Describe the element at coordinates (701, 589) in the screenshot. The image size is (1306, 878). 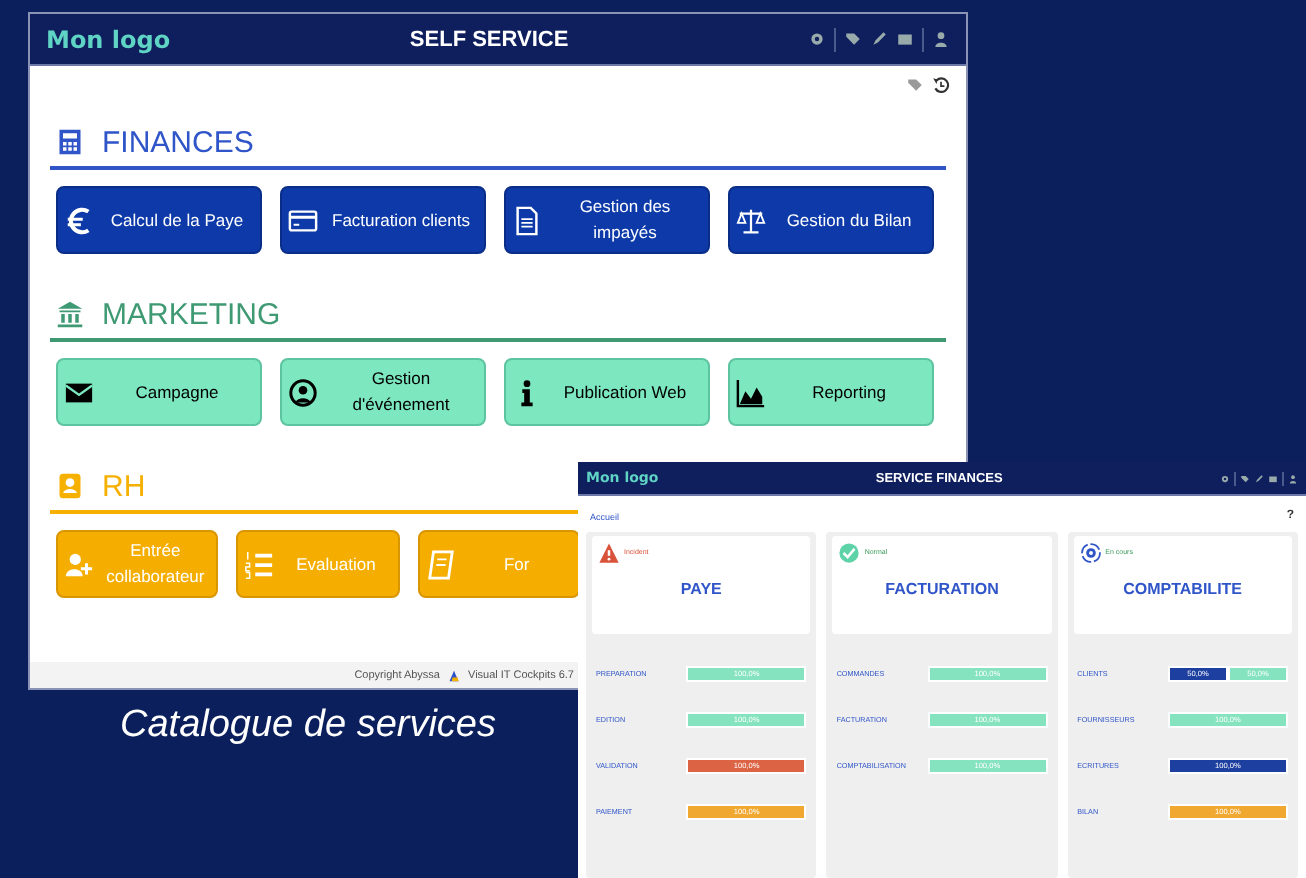
I see `service-title: PAYE` at that location.